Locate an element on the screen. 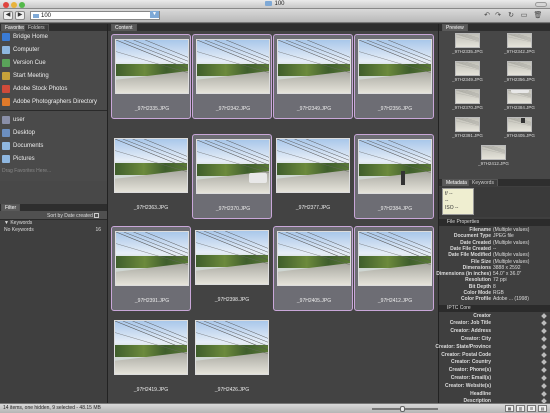  preview-tabs: Preview is located at coordinates (494, 27).